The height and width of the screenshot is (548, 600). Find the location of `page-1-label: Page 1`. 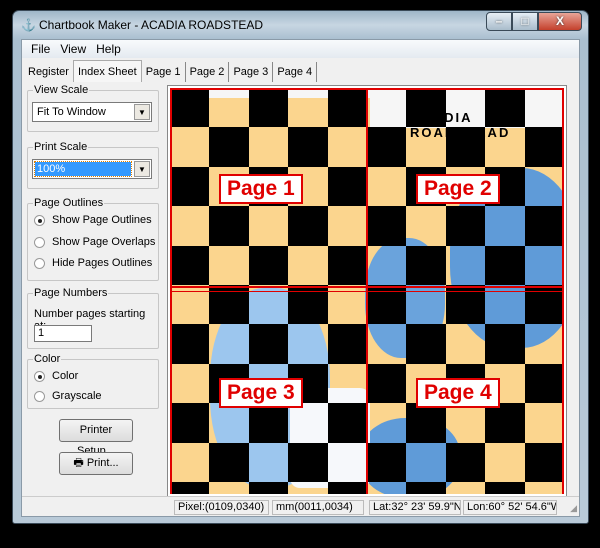

page-1-label: Page 1 is located at coordinates (261, 189).